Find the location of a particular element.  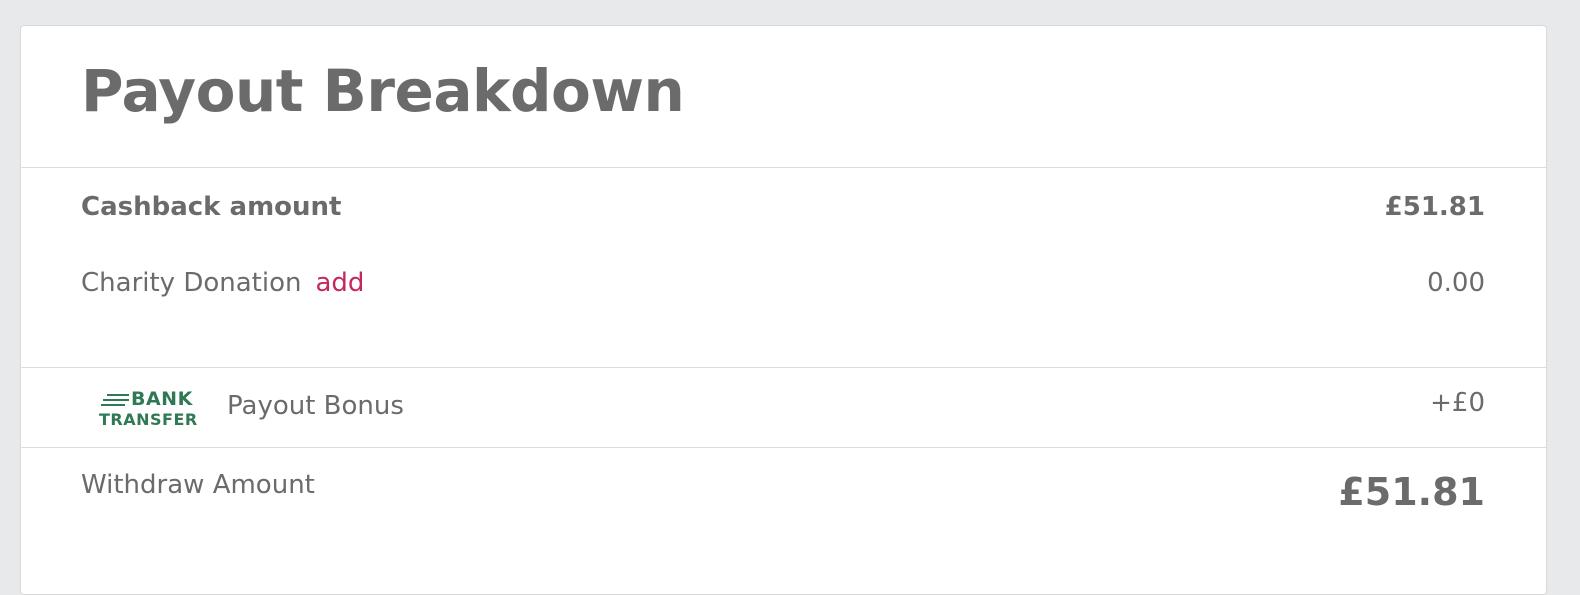

charity-label-group: Charity Donation add is located at coordinates (222, 283).